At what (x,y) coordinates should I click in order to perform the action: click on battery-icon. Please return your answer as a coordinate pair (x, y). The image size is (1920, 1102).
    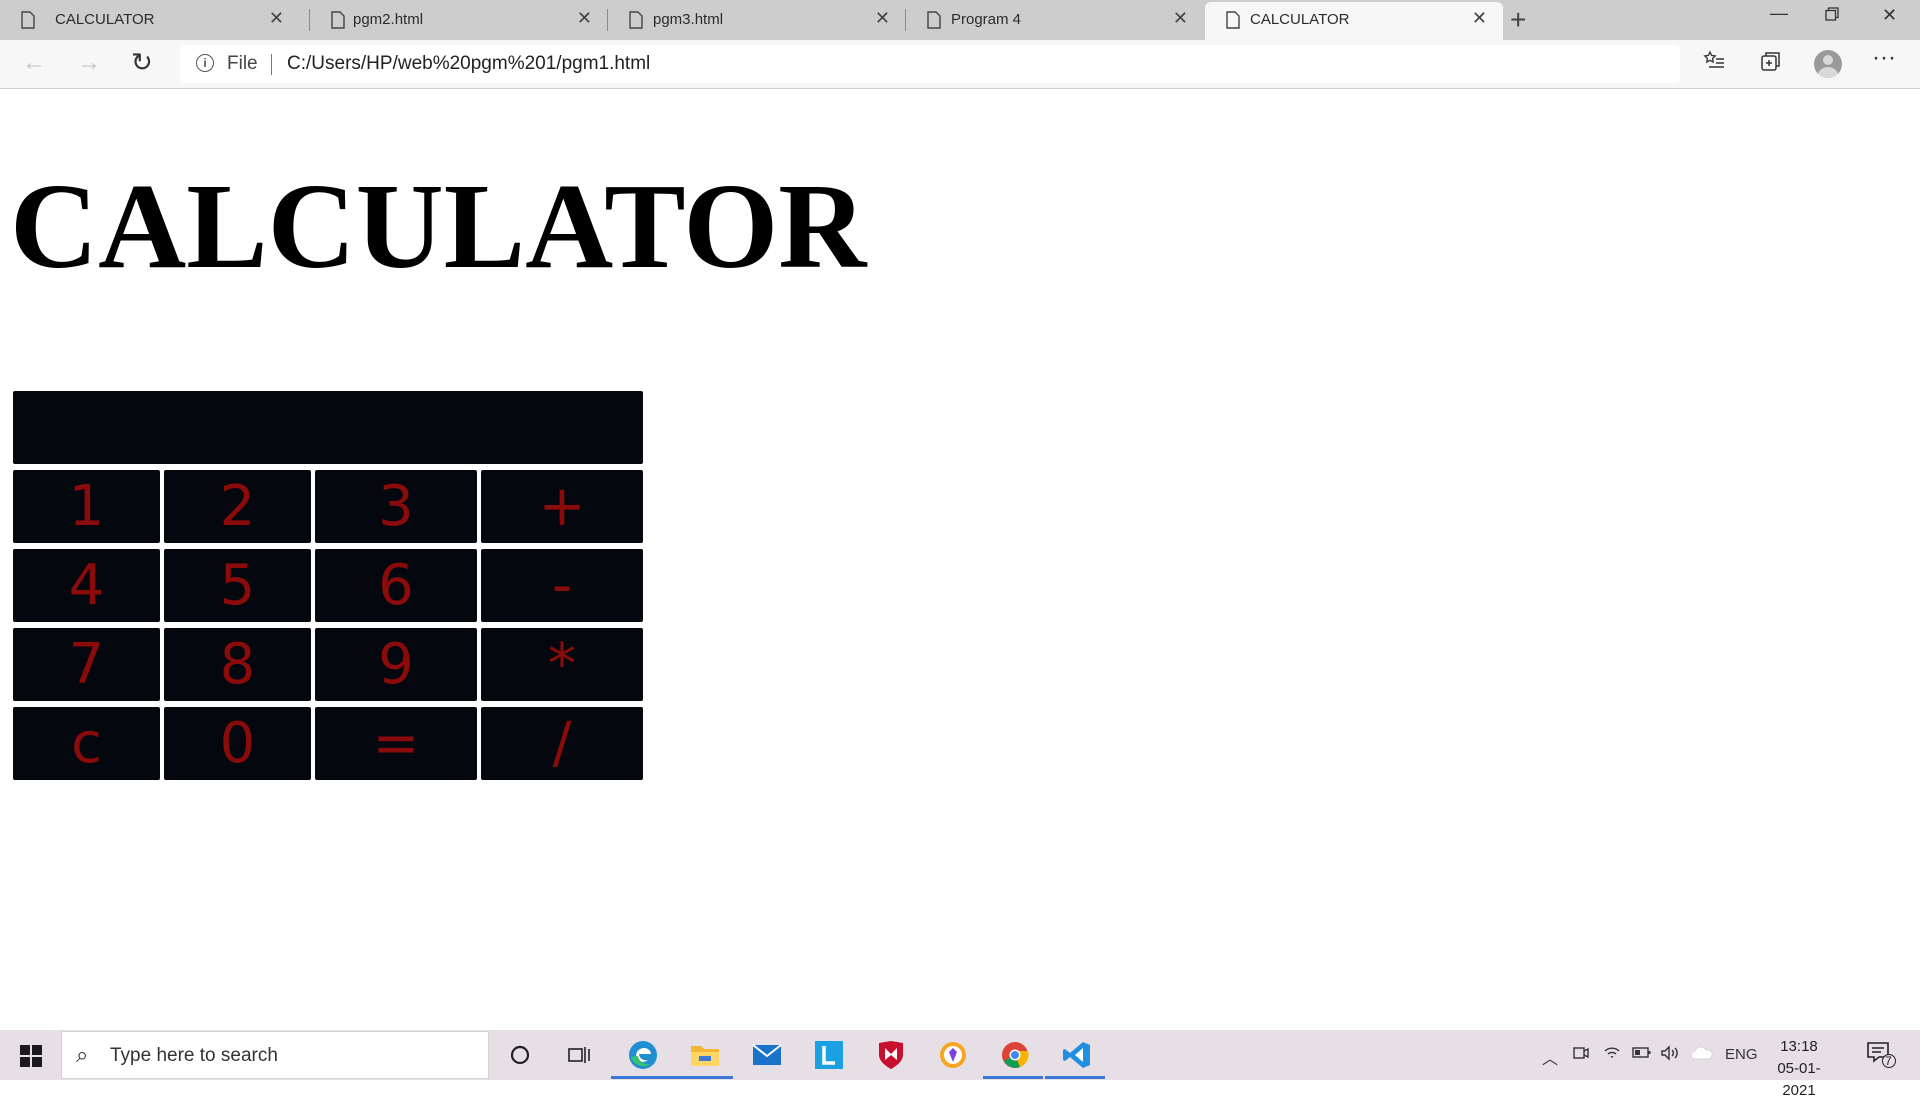
    Looking at the image, I should click on (1642, 1054).